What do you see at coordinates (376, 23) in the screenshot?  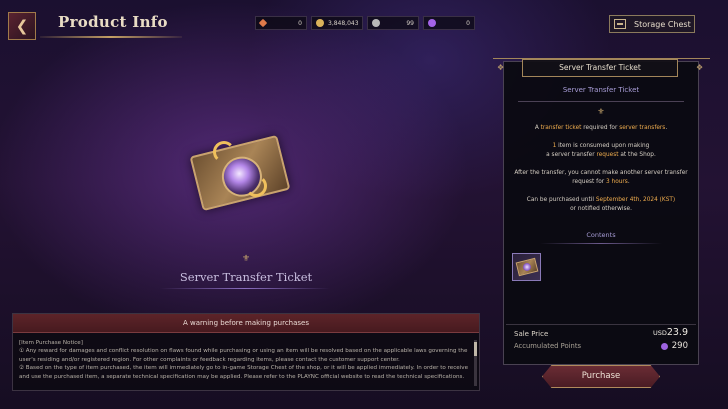 I see `silver-coin-icon` at bounding box center [376, 23].